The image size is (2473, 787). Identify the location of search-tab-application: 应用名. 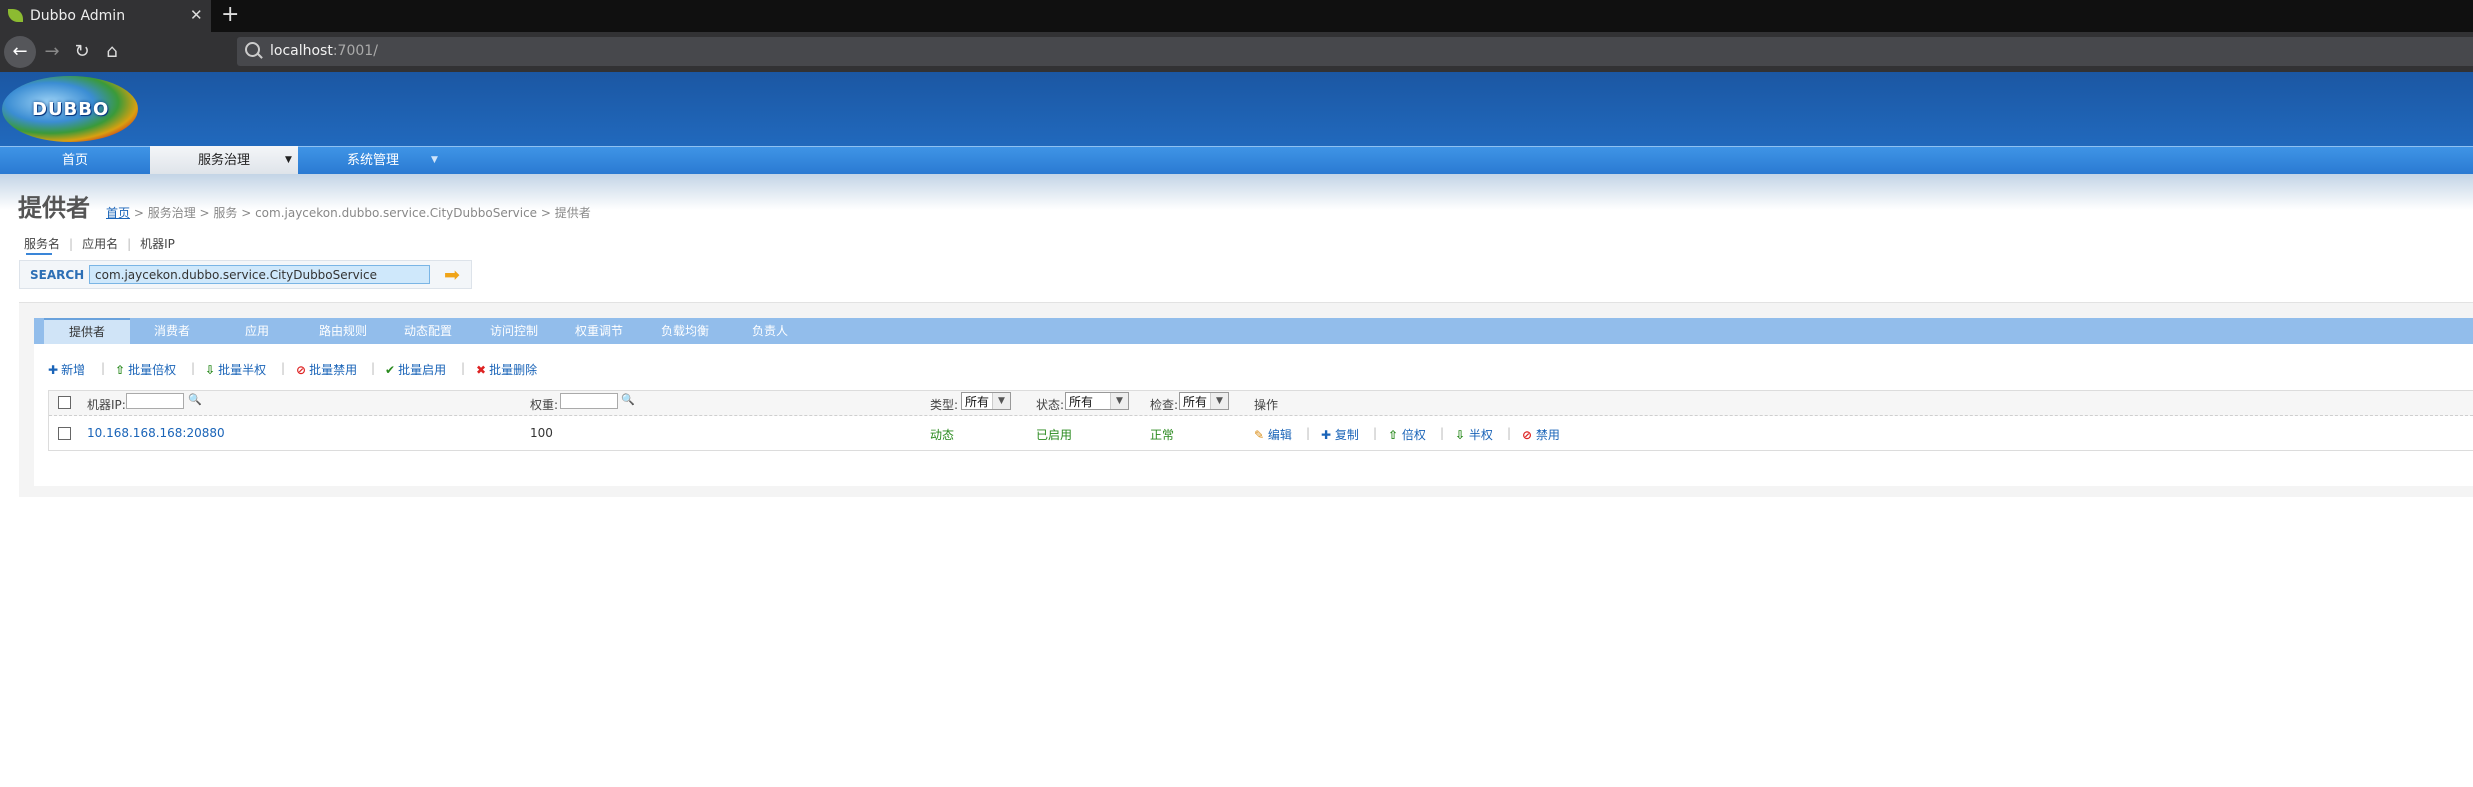
(100, 244).